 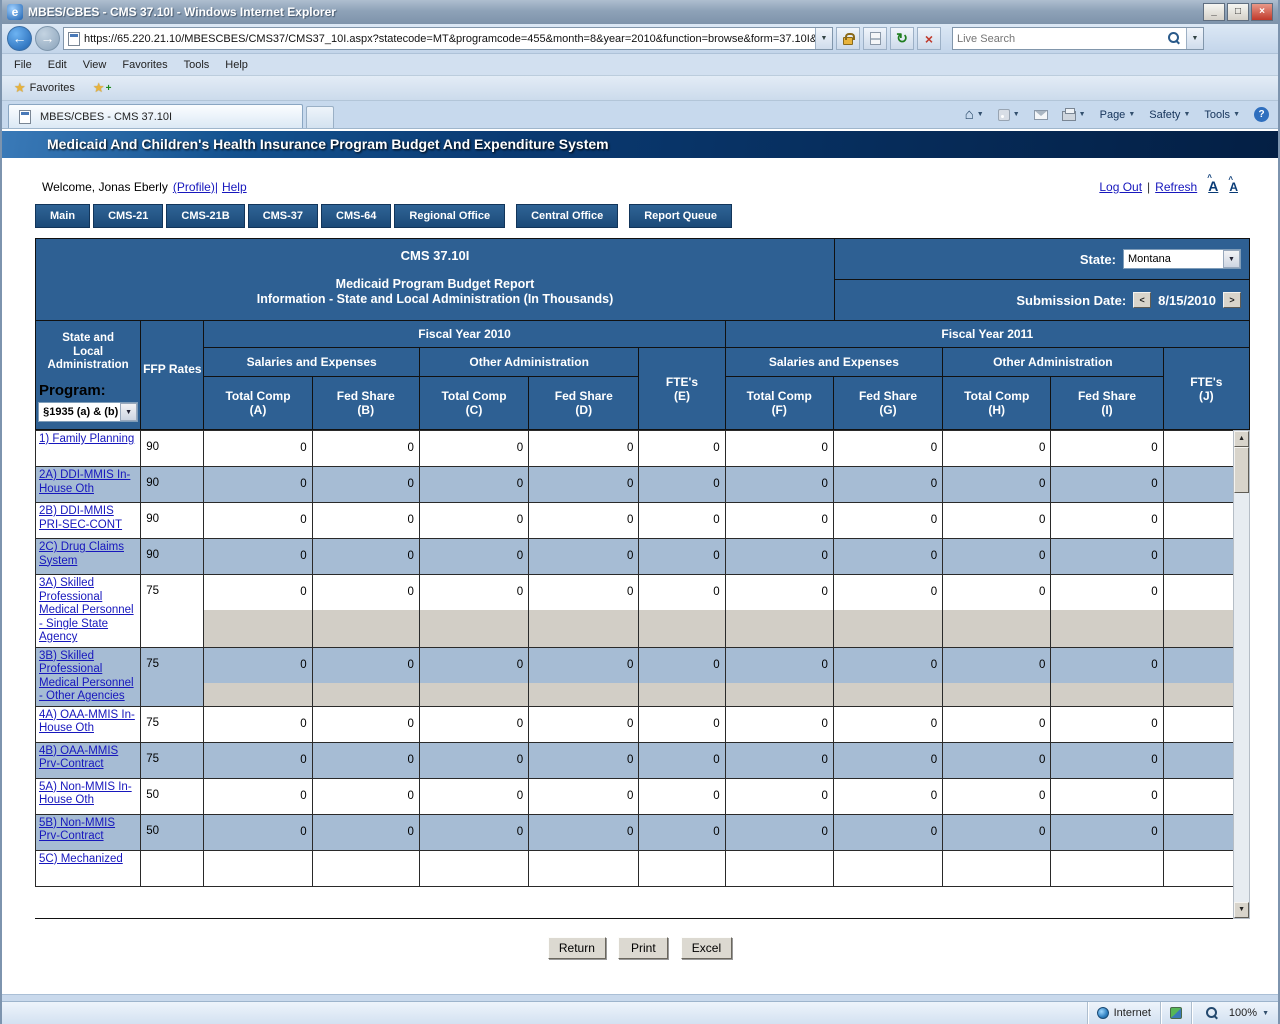 What do you see at coordinates (1042, 259) in the screenshot?
I see `state-row: State: Montana ▼` at bounding box center [1042, 259].